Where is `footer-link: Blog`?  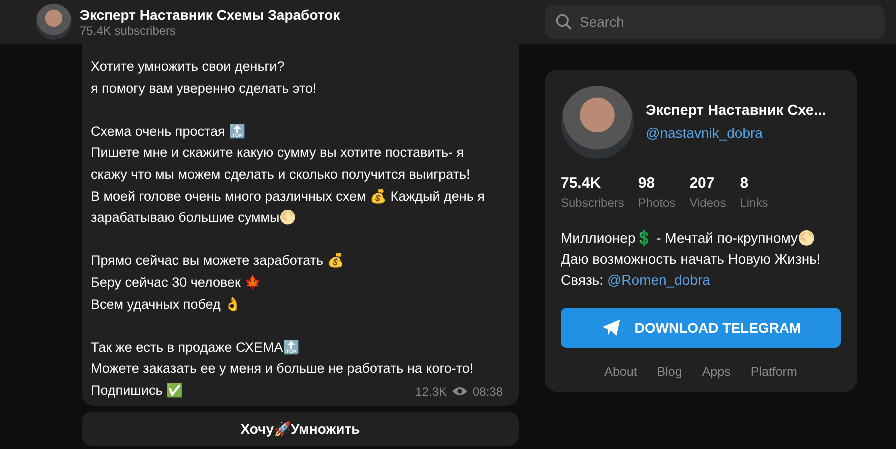 footer-link: Blog is located at coordinates (669, 372).